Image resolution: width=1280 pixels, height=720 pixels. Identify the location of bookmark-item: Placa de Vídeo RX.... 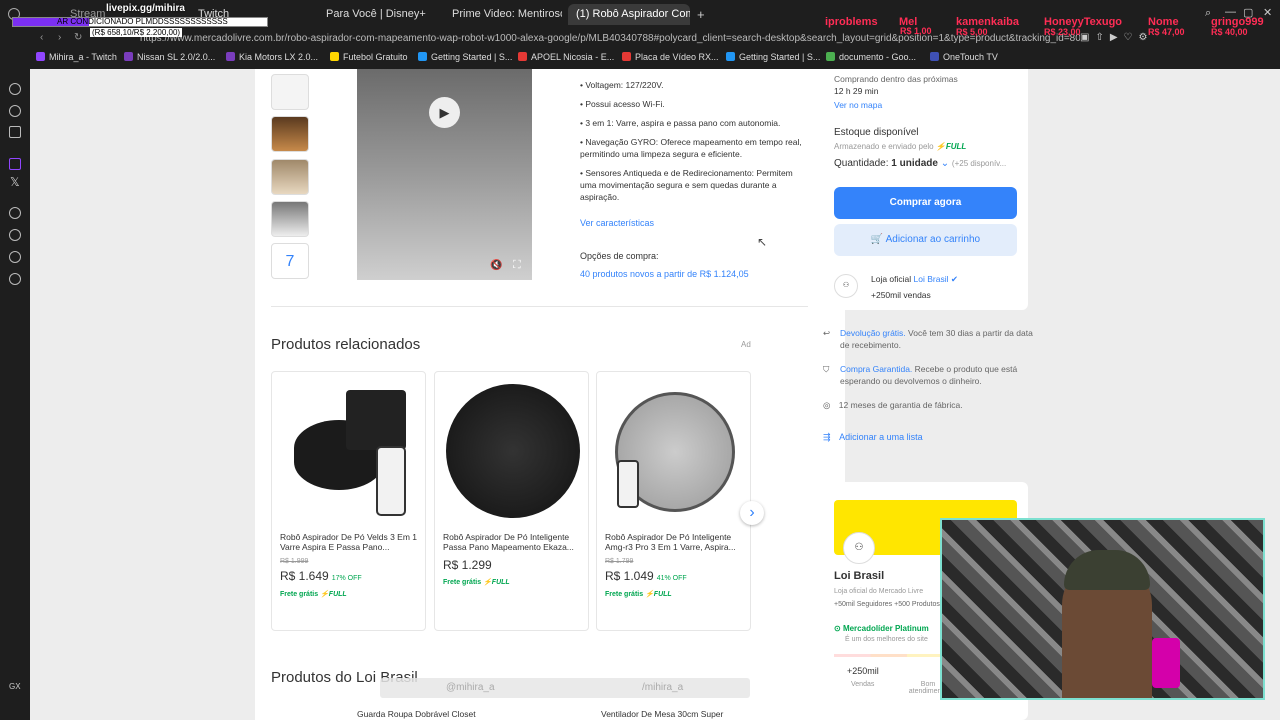
(670, 57).